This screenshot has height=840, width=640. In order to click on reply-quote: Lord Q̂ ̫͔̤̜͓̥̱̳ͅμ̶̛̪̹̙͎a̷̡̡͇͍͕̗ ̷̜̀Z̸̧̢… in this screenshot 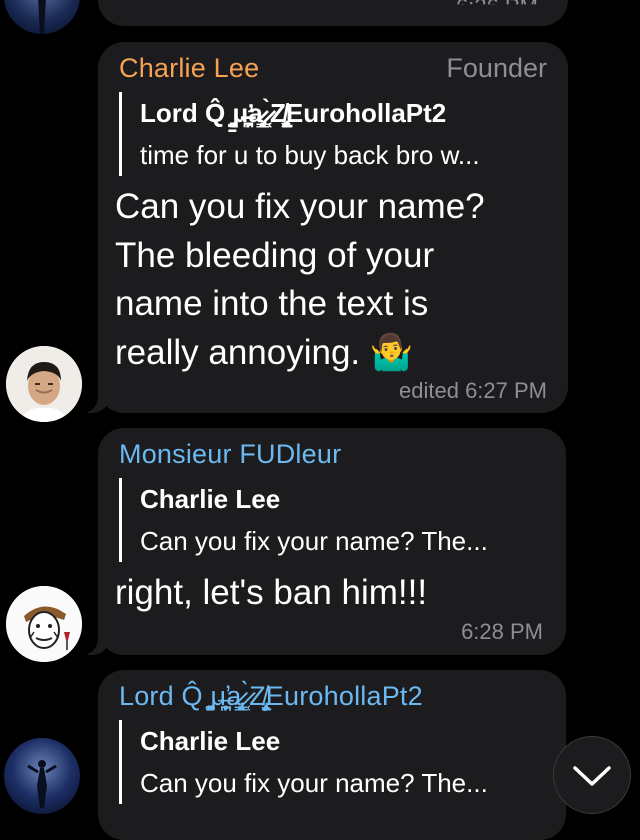, I will do `click(299, 134)`.